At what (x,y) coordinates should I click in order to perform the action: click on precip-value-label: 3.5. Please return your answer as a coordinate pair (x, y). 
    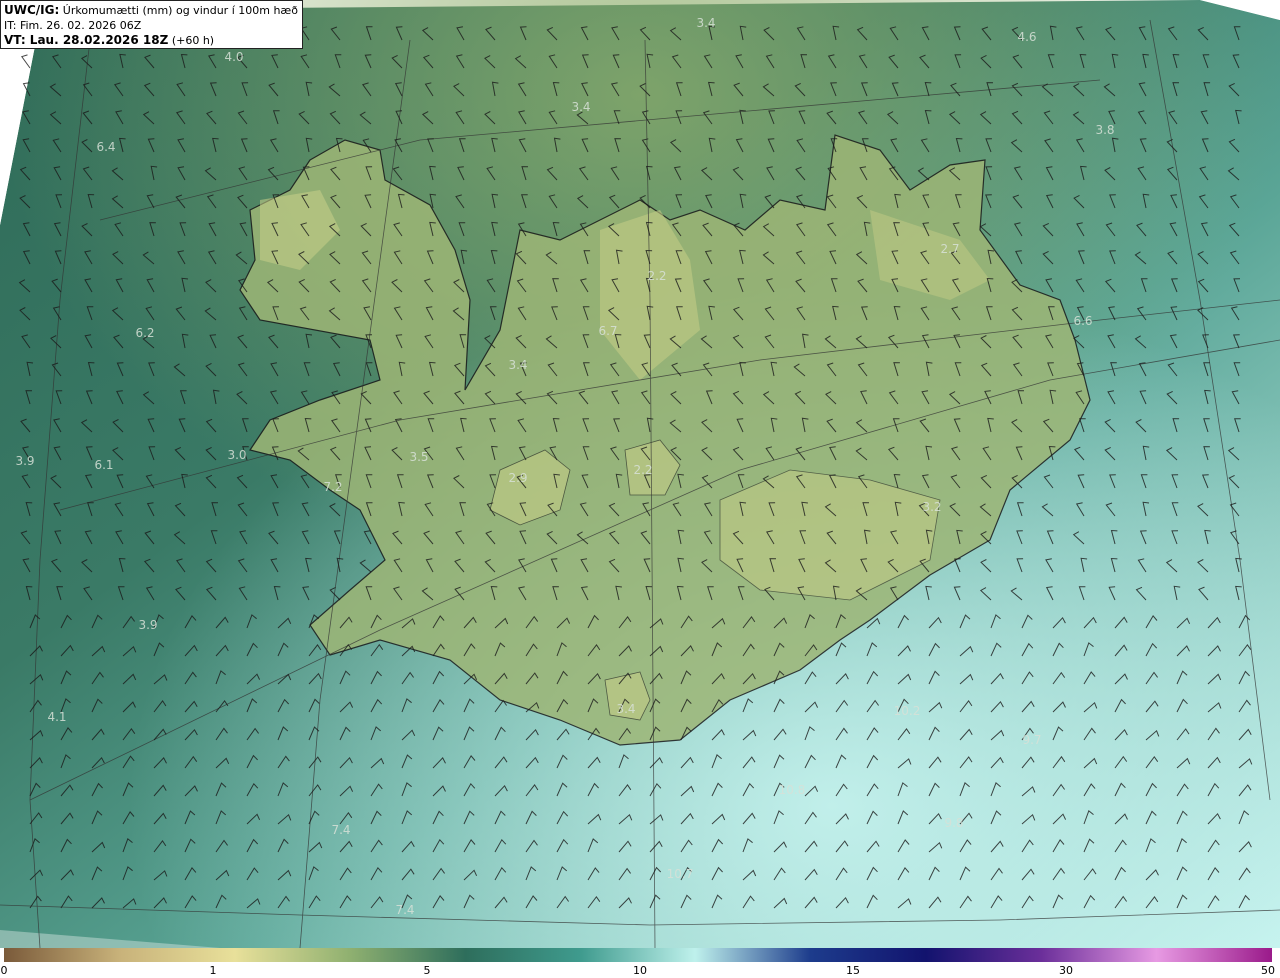
    Looking at the image, I should click on (419, 457).